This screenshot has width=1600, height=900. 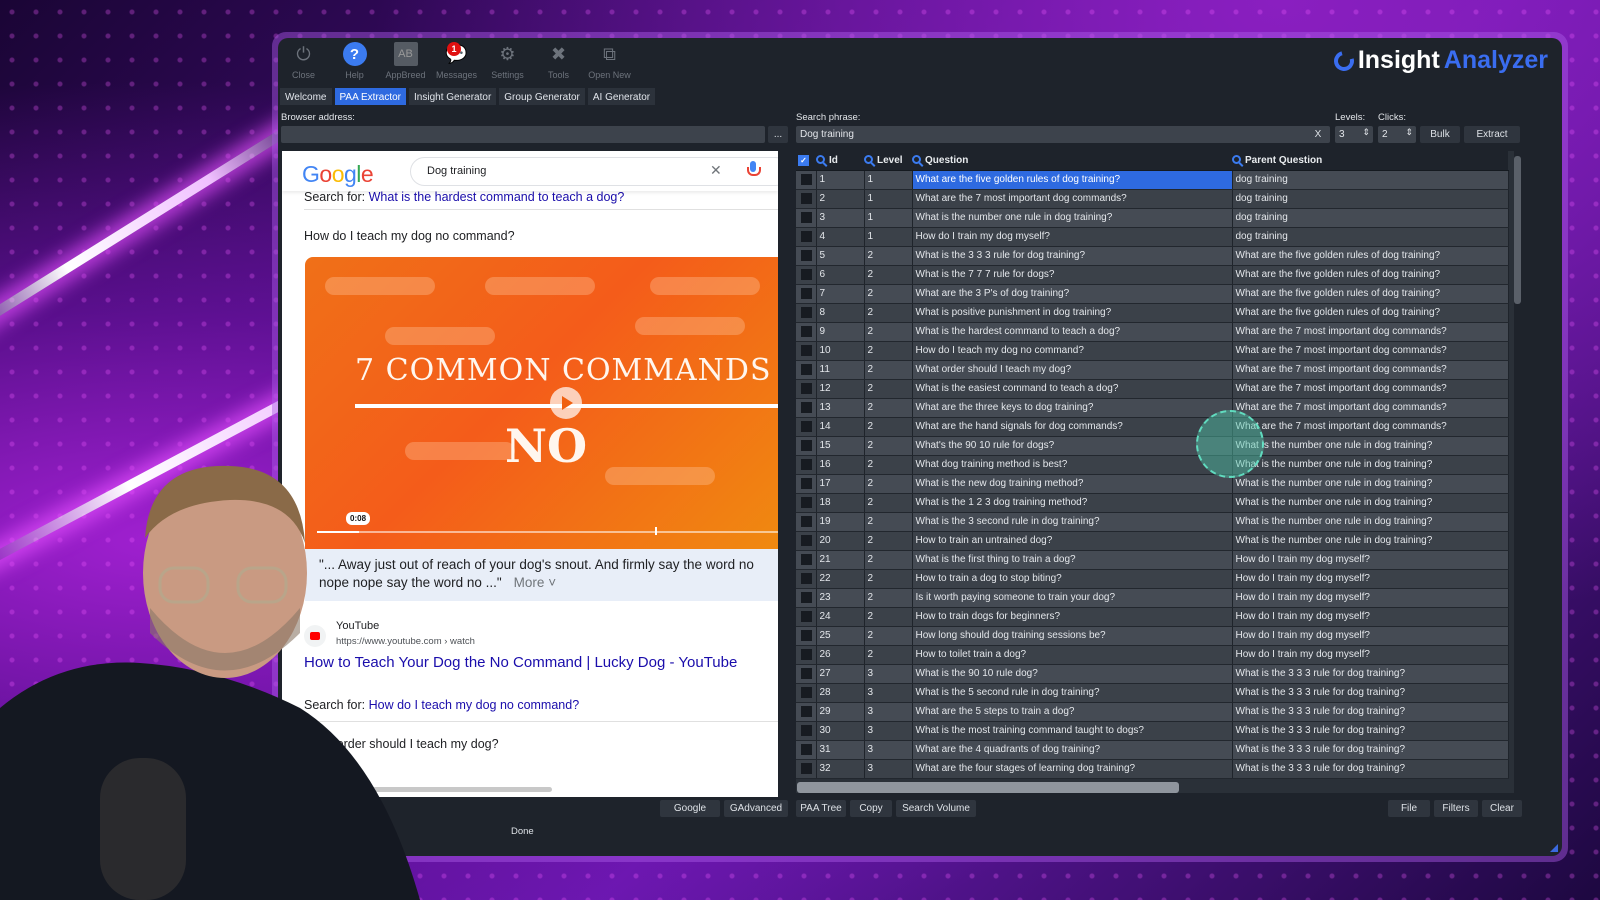 What do you see at coordinates (1072, 484) in the screenshot?
I see `cell-question: What is the new dog training method?` at bounding box center [1072, 484].